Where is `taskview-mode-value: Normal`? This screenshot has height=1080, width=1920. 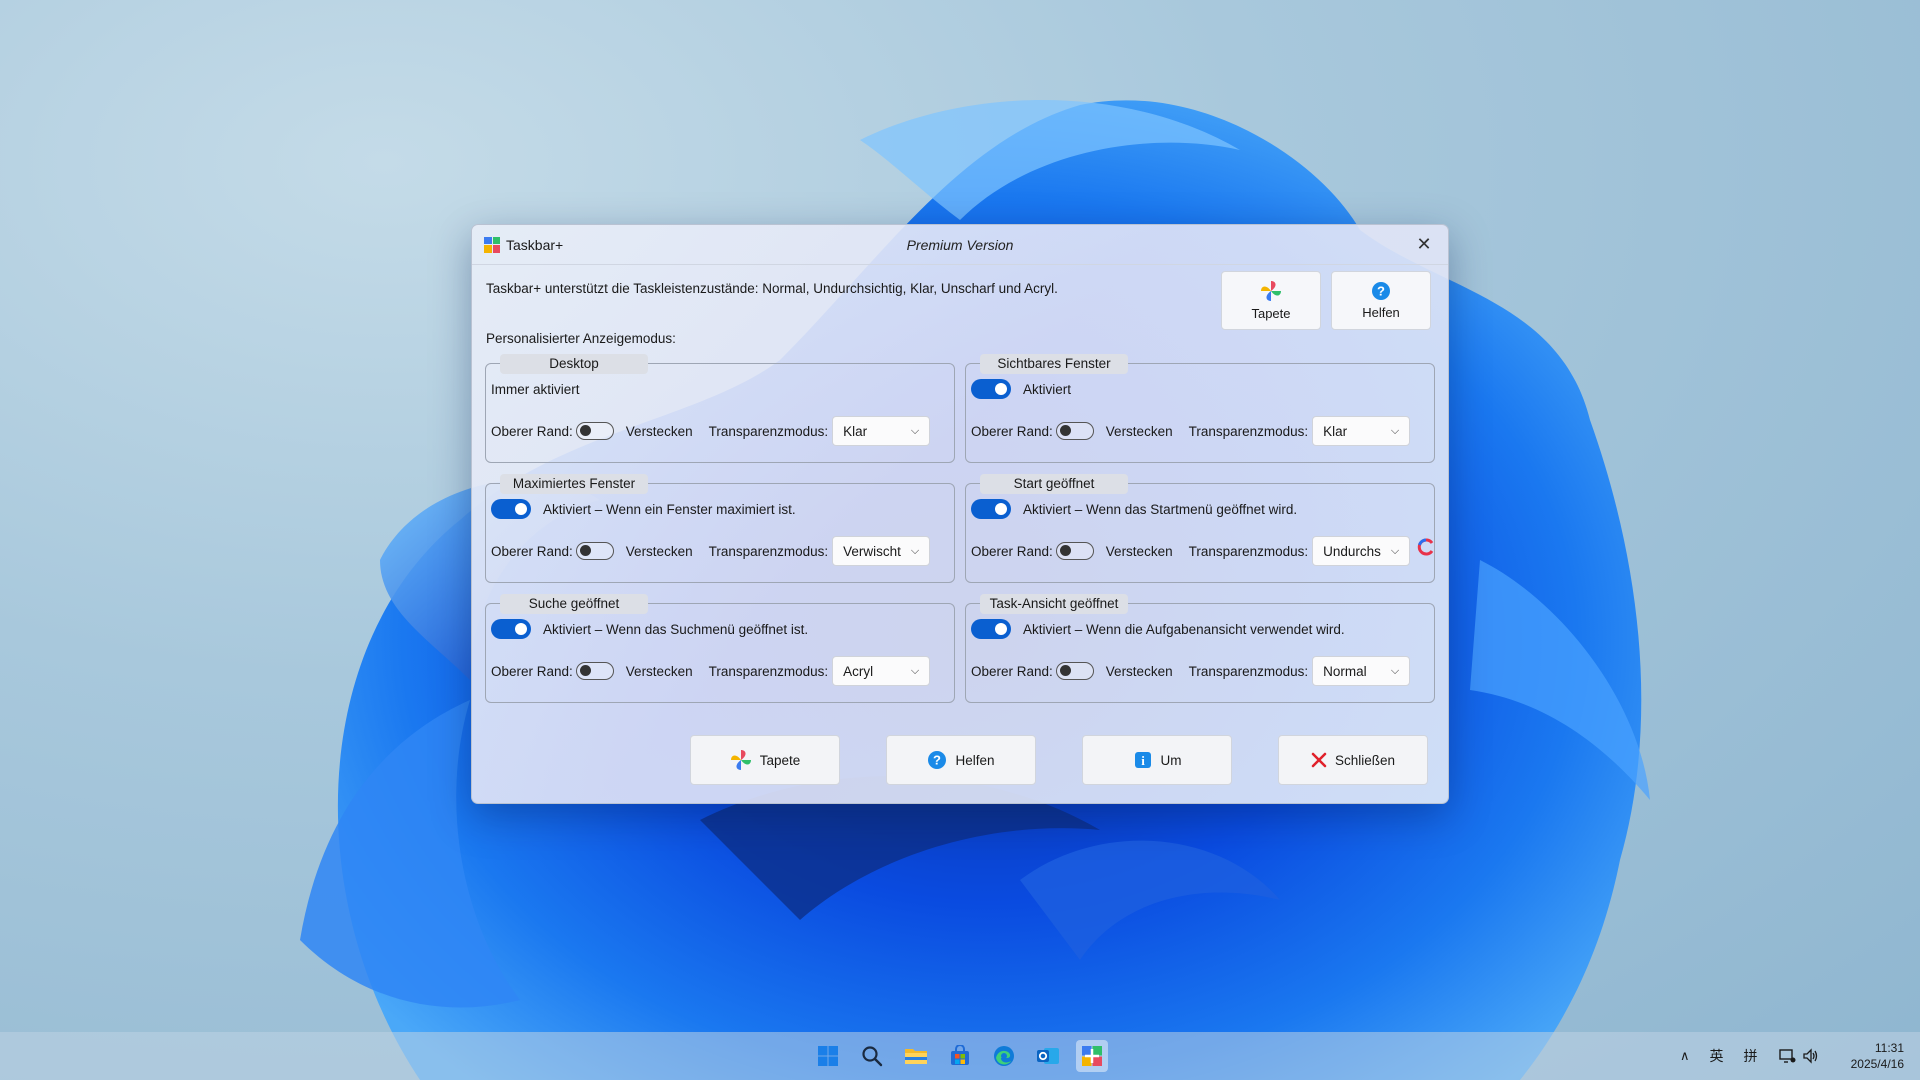
taskview-mode-value: Normal is located at coordinates (1345, 671).